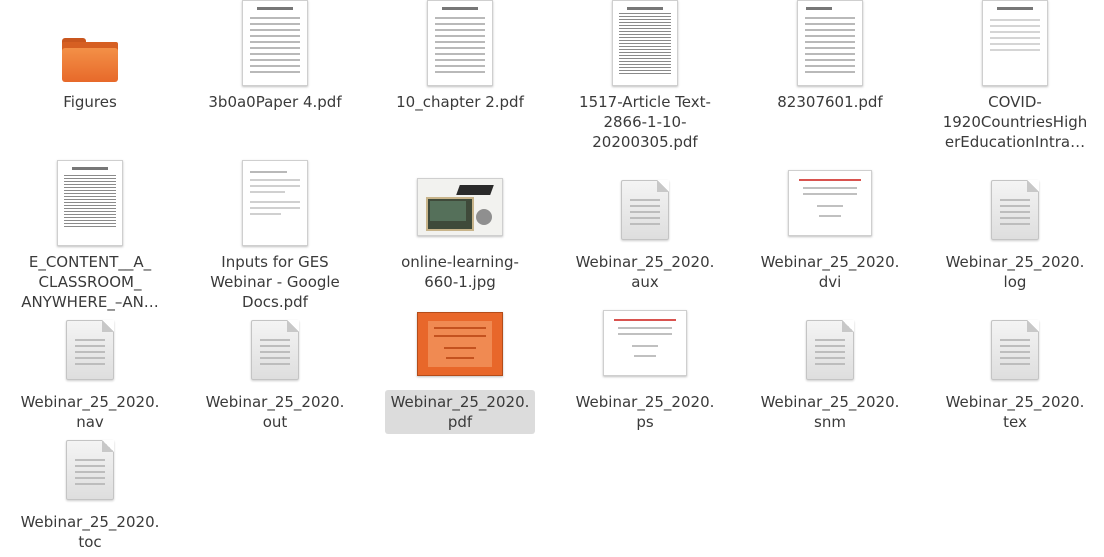 The image size is (1104, 557). I want to click on file-item-figures: Figures, so click(90, 57).